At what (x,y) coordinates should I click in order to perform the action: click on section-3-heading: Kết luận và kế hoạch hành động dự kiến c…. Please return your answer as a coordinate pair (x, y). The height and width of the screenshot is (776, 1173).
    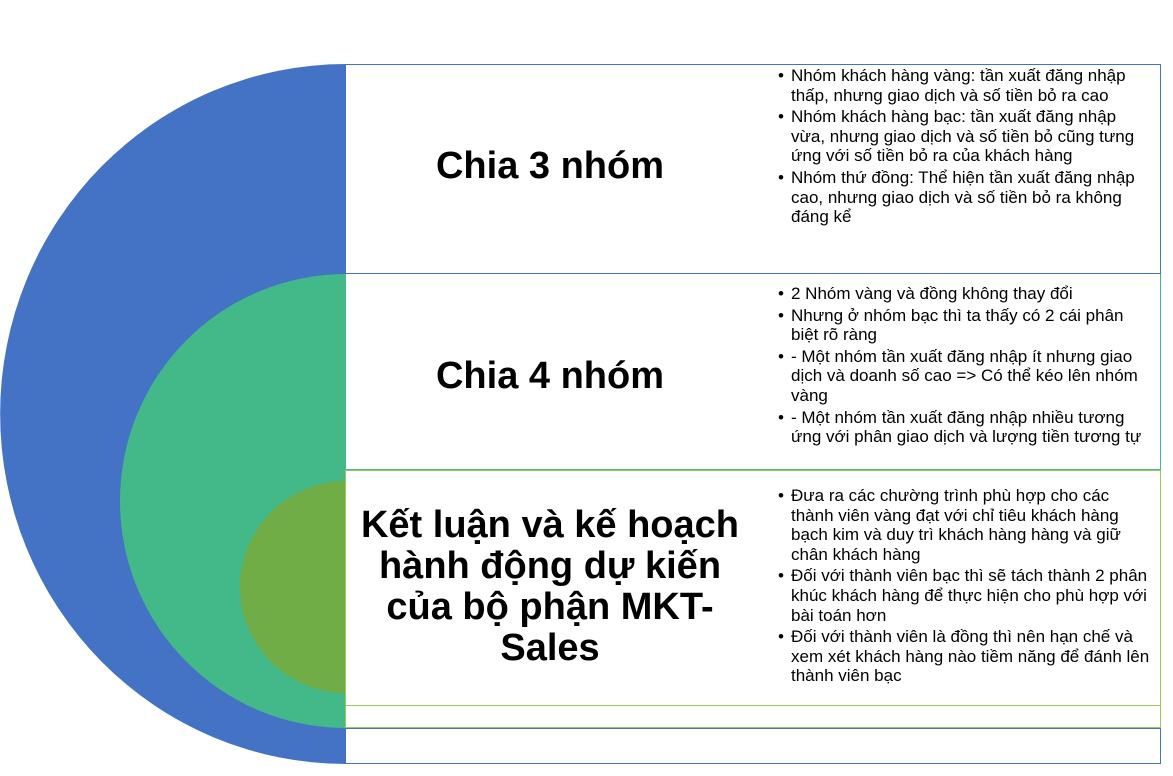
    Looking at the image, I should click on (549, 586).